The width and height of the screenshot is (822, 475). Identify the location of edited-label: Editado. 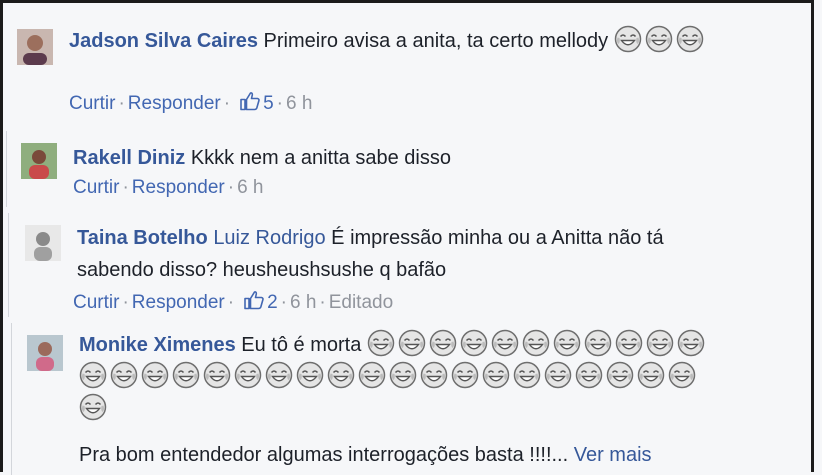
(361, 302).